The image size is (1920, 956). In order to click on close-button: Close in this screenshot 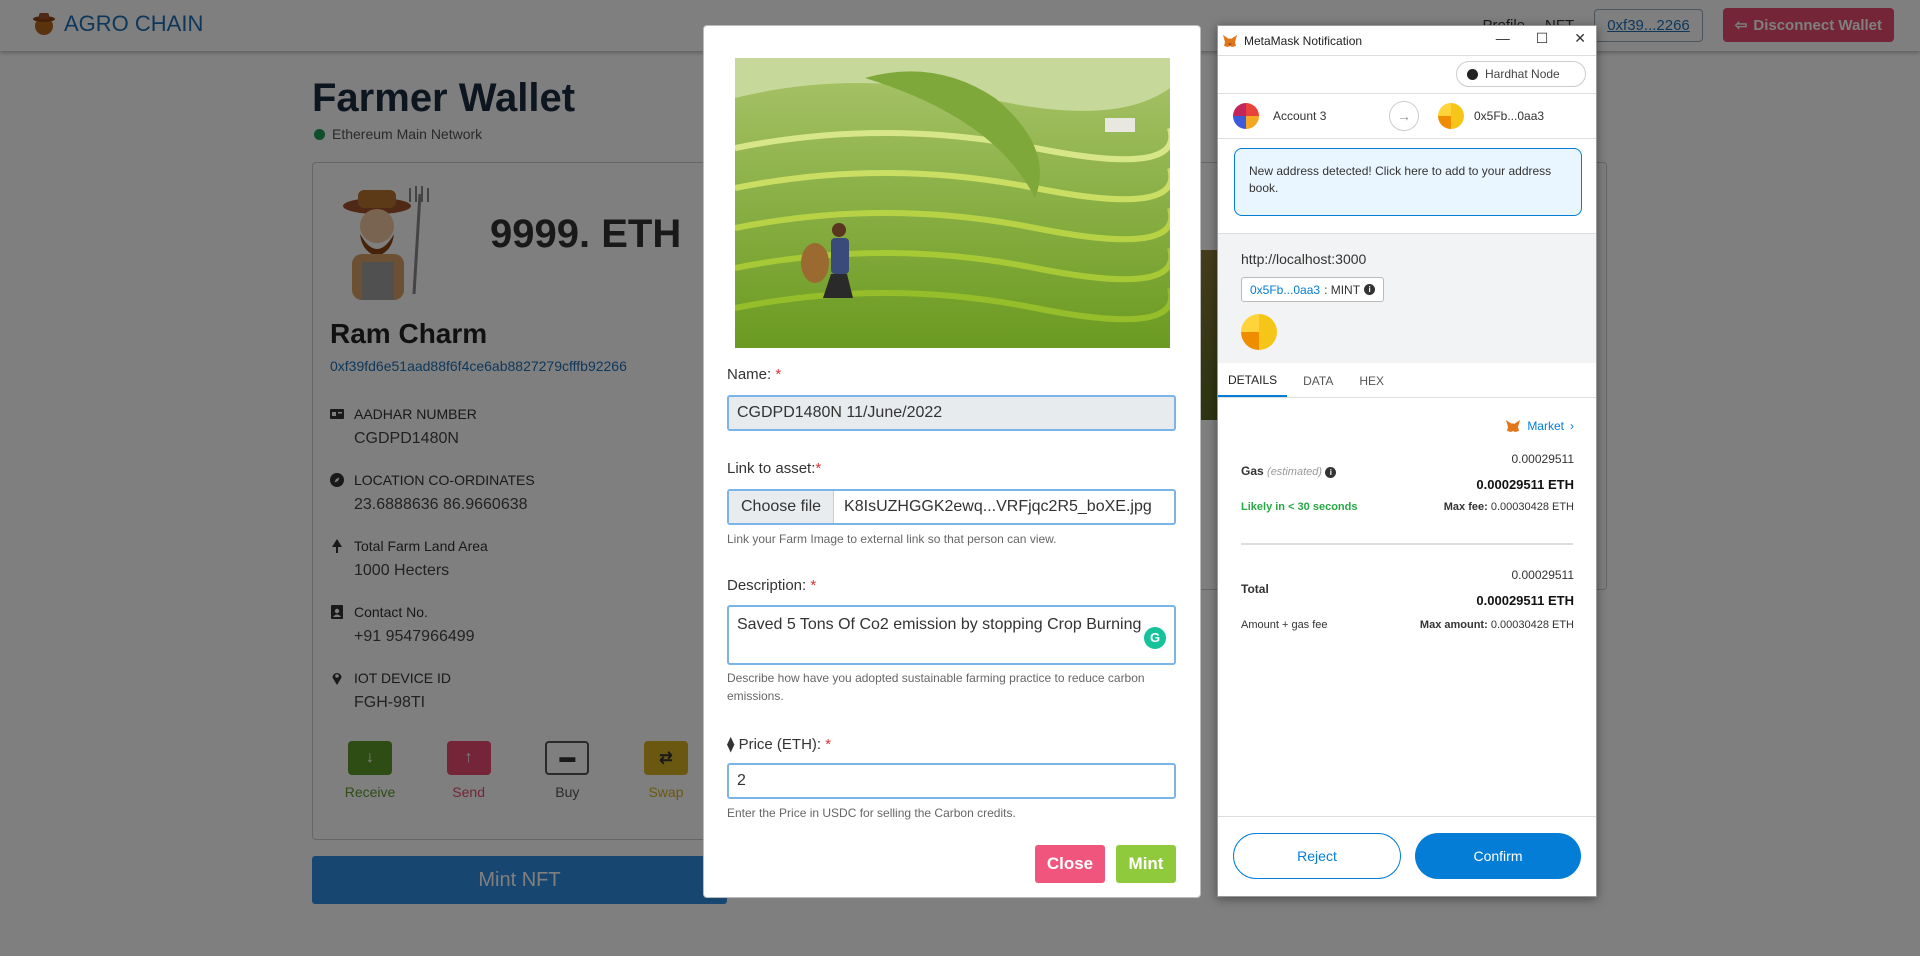, I will do `click(1070, 864)`.